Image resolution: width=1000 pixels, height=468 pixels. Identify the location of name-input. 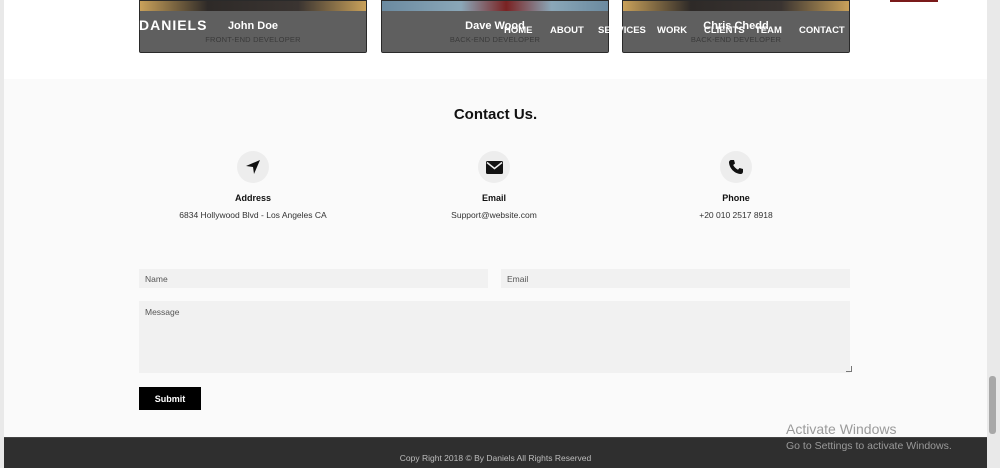
(313, 278).